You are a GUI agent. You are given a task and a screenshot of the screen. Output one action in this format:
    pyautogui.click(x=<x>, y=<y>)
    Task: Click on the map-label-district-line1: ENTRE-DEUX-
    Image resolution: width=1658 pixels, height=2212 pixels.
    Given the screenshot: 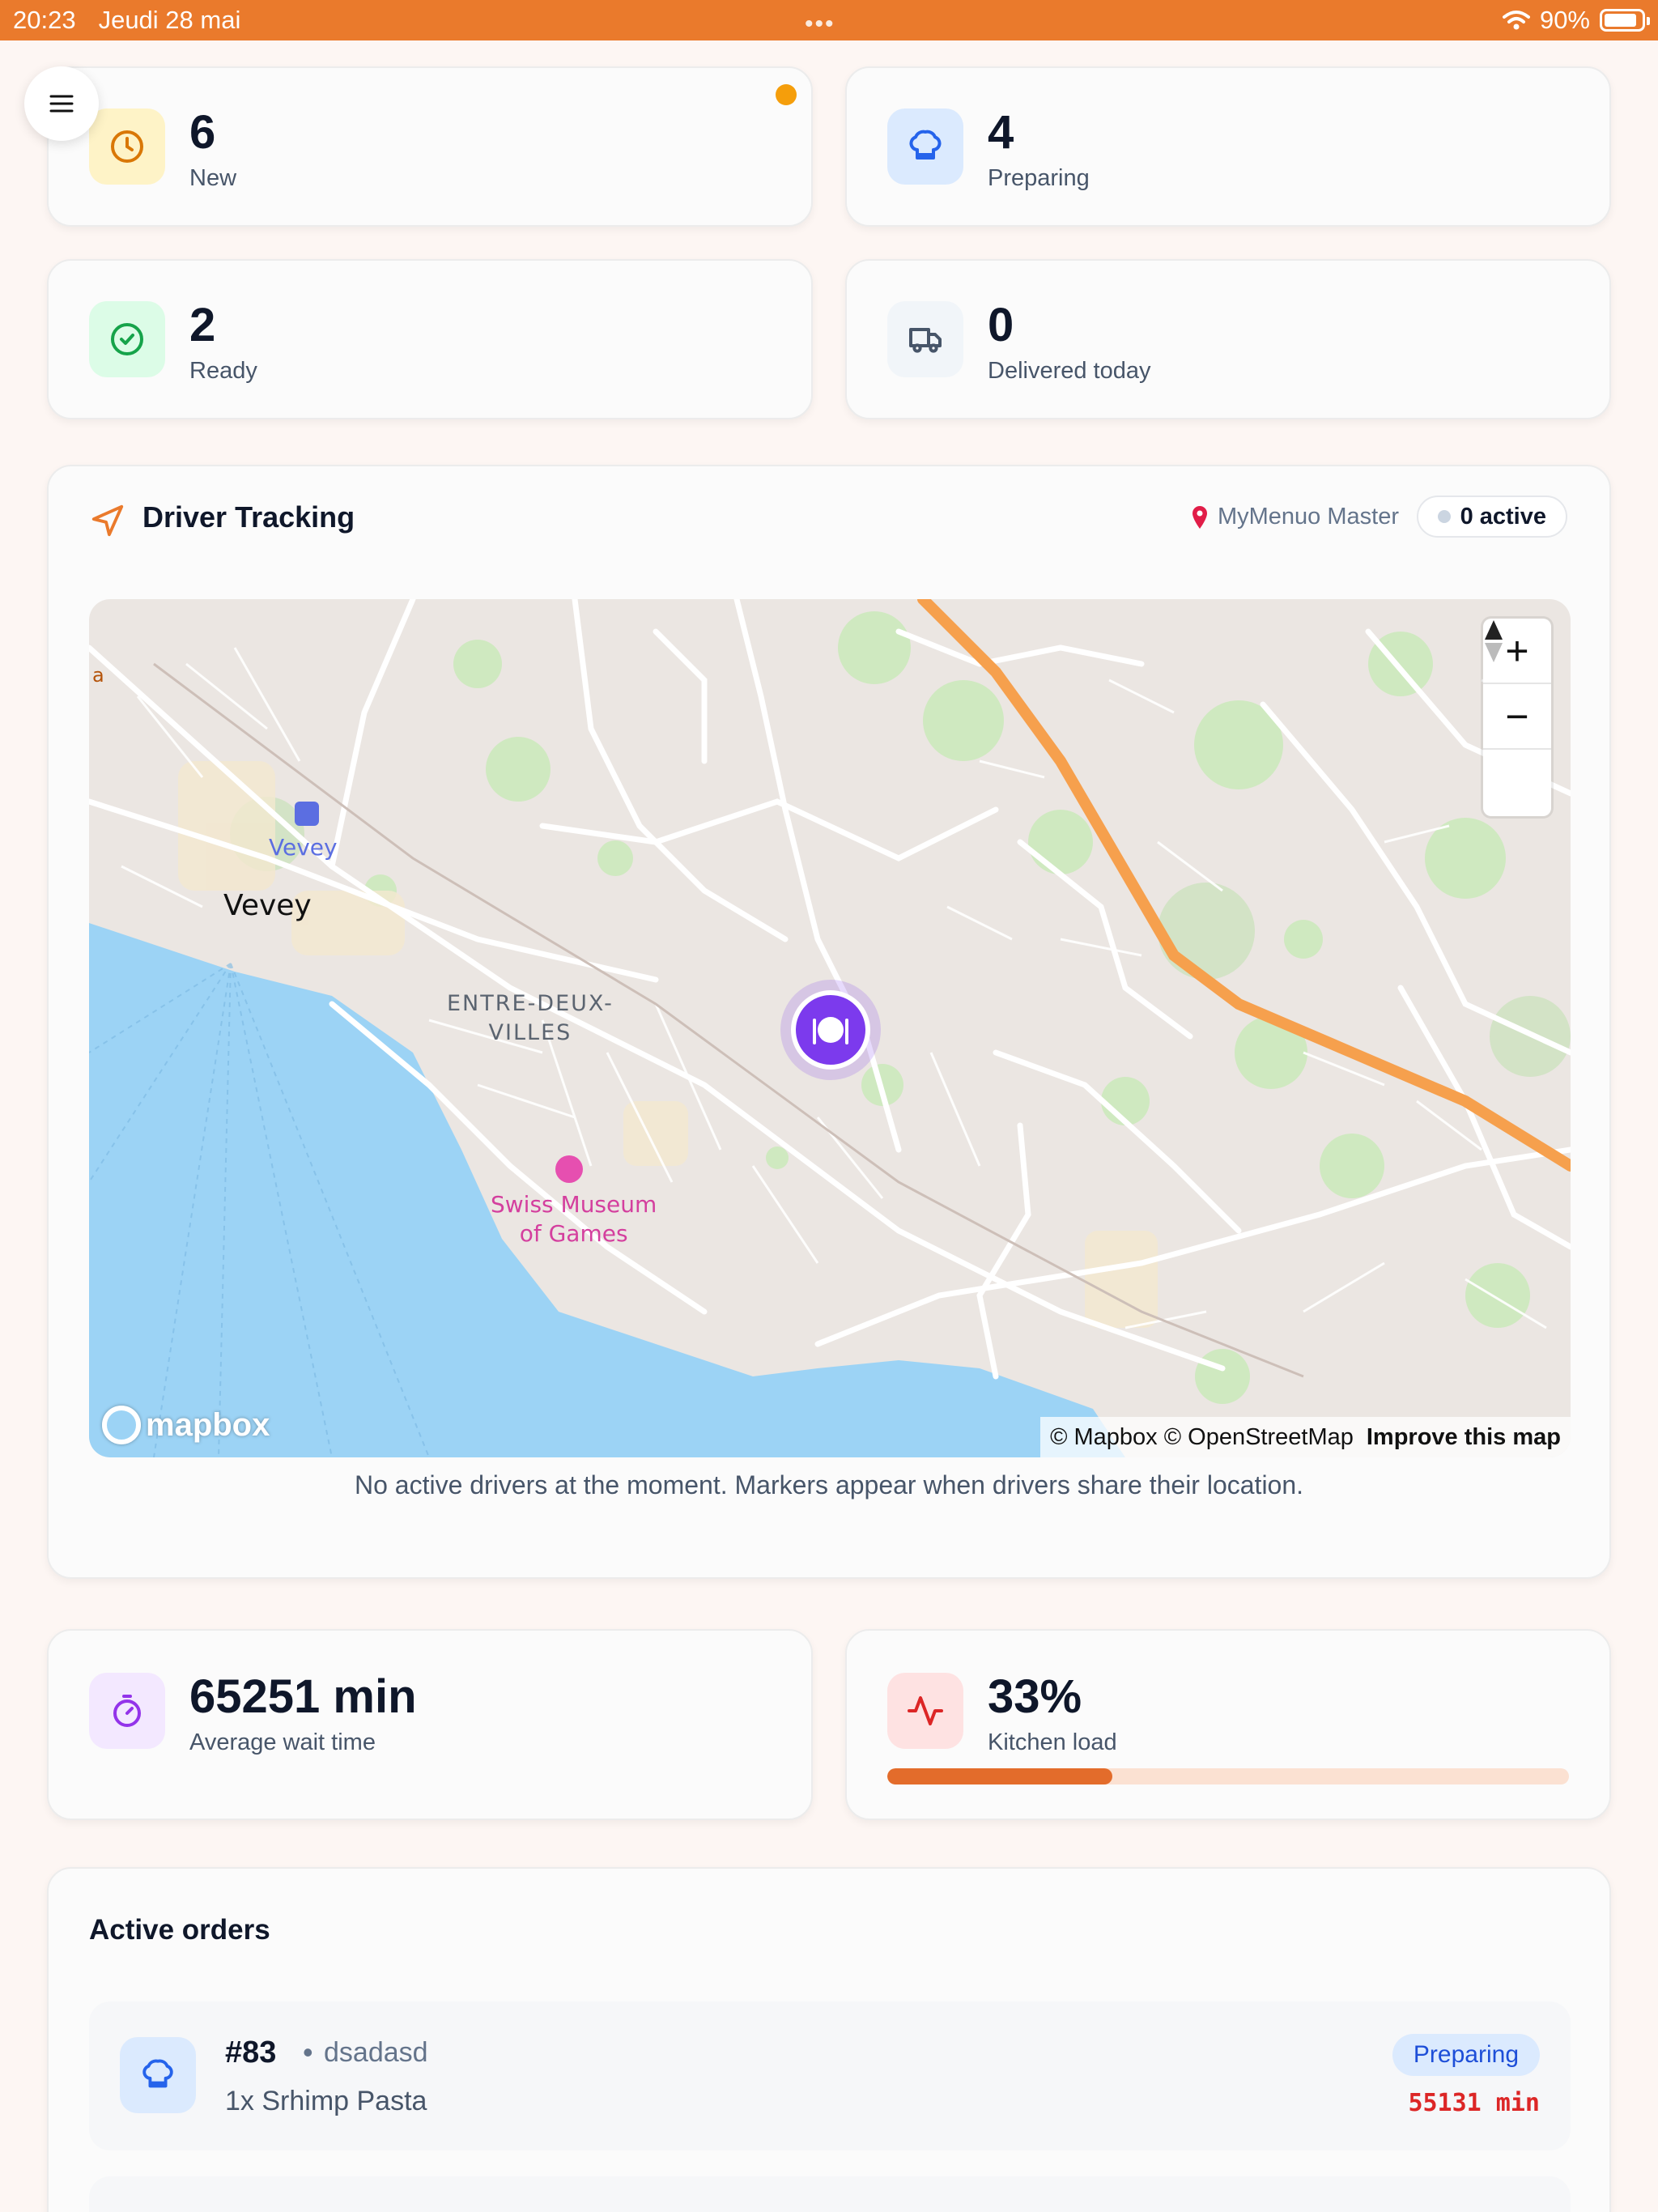 What is the action you would take?
    pyautogui.click(x=530, y=1003)
    